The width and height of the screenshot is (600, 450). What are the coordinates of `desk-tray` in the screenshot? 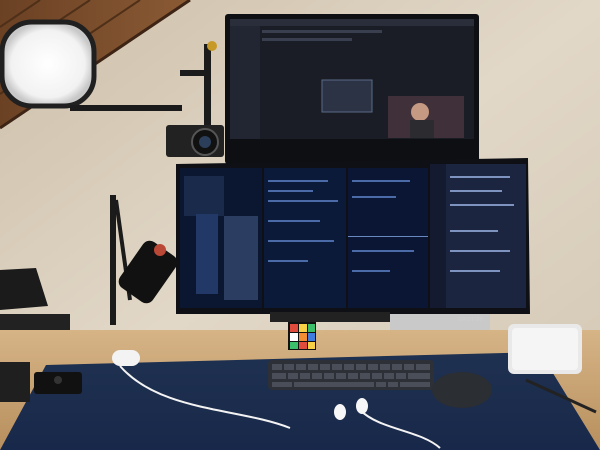 It's located at (15, 382).